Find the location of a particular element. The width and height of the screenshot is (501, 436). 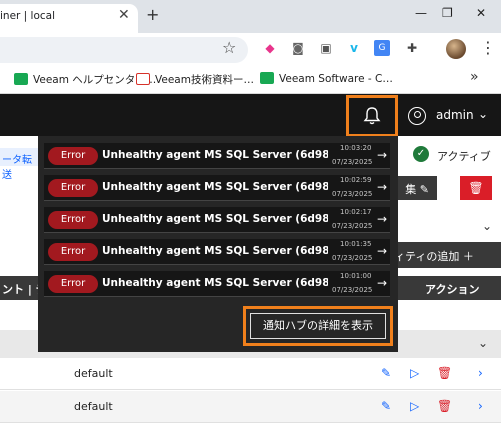

puzzle-icon: ✚ is located at coordinates (412, 48).